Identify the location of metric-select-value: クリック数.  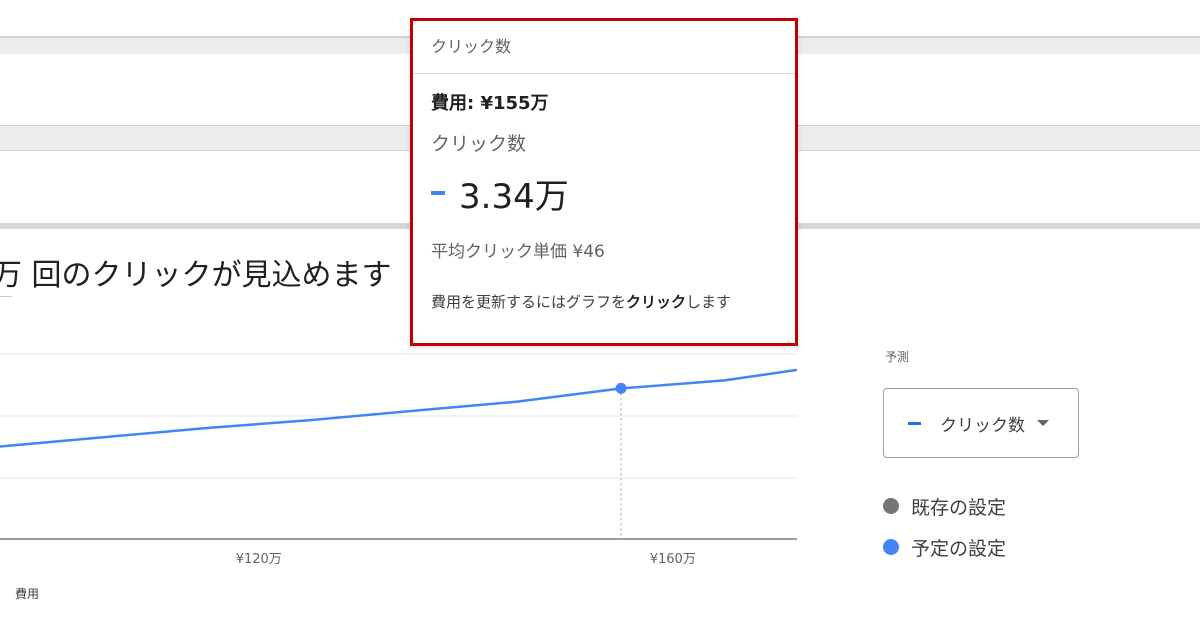
(982, 425).